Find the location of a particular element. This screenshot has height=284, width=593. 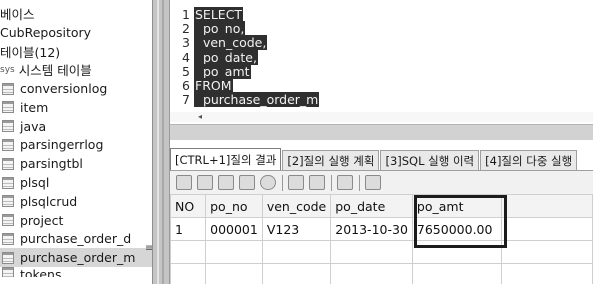

tab-sql-history: [3]SQL 실행 이력 is located at coordinates (430, 160).